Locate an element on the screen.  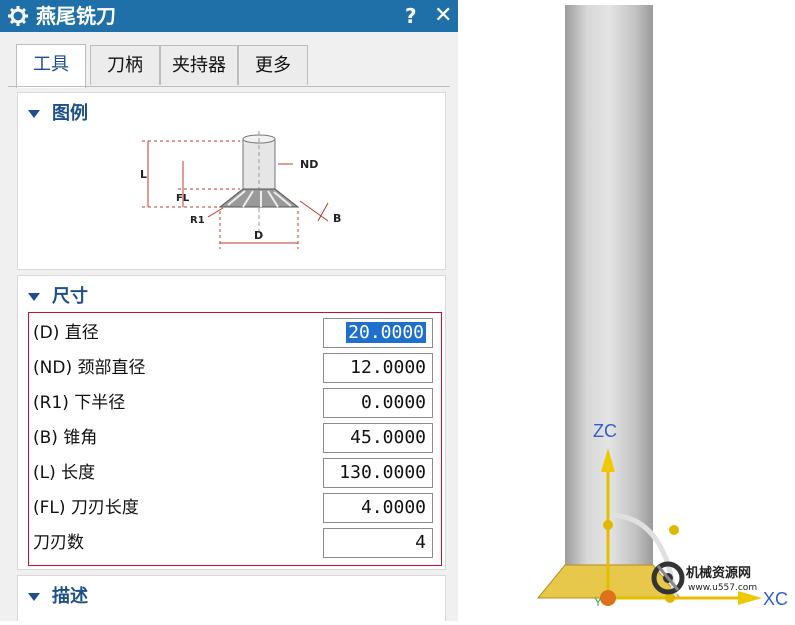
length-label: (L) 长度 is located at coordinates (64, 473).